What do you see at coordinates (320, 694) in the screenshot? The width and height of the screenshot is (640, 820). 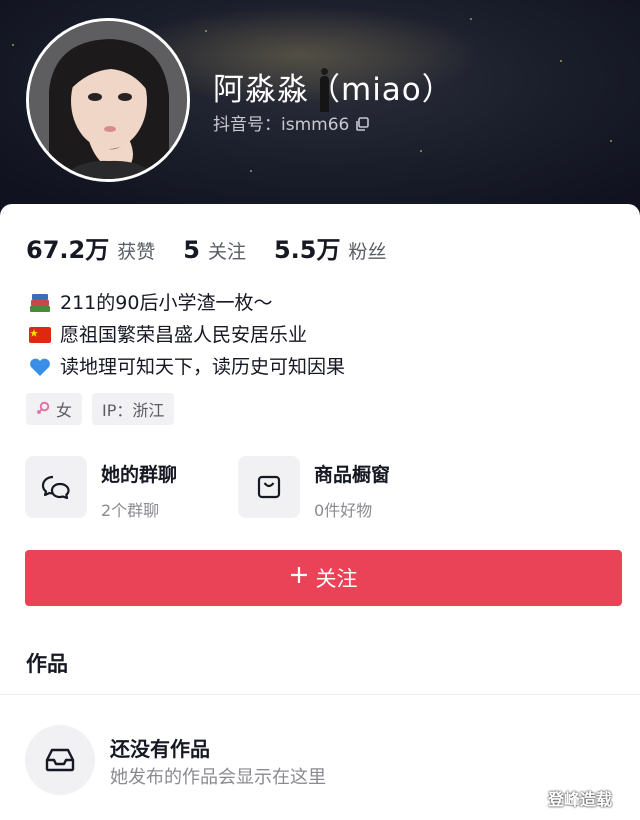 I see `divider` at bounding box center [320, 694].